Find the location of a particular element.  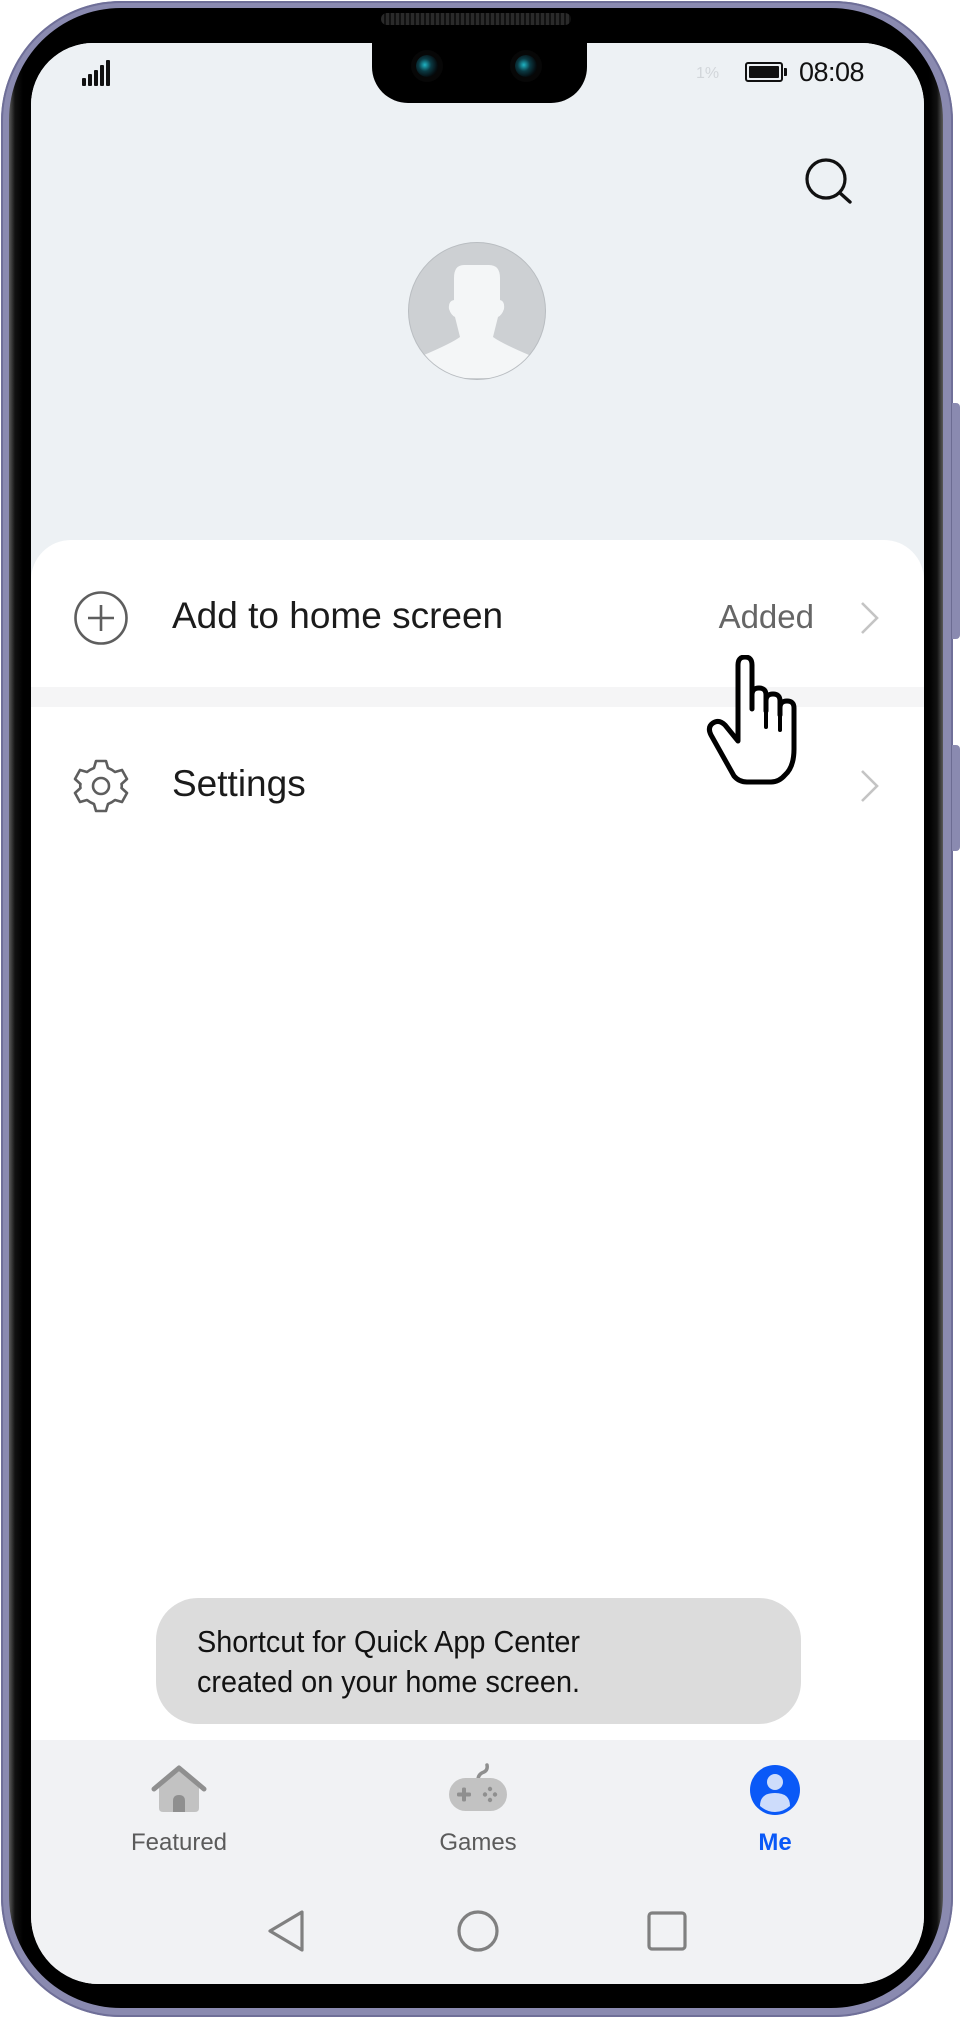

battery-full-icon is located at coordinates (766, 72).